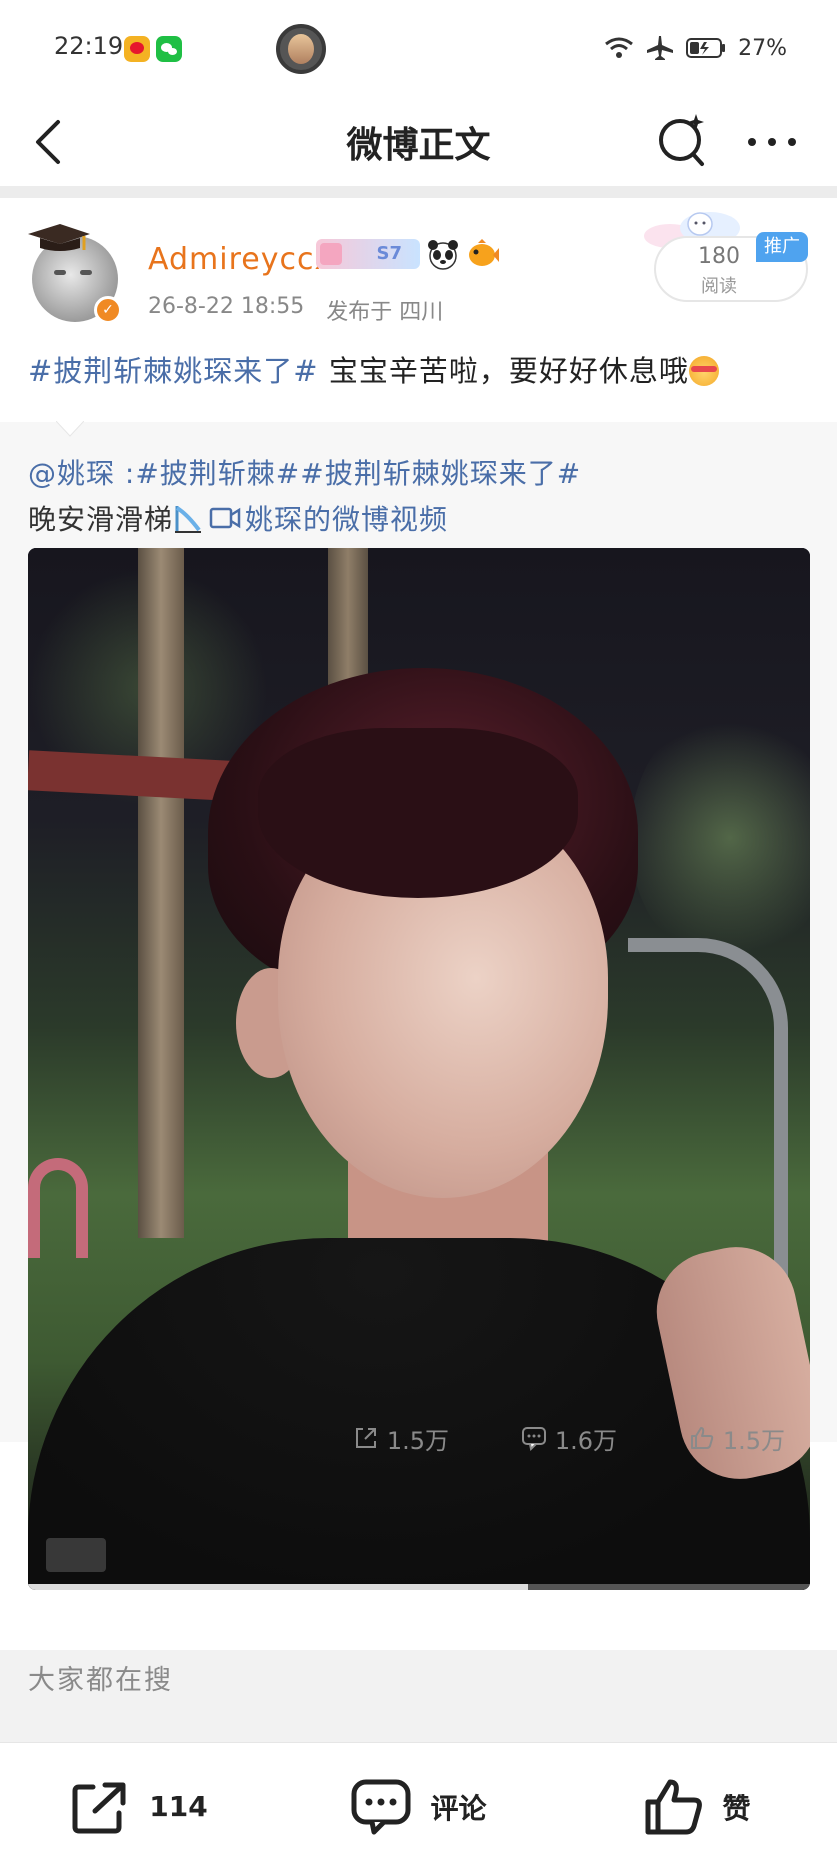 The width and height of the screenshot is (837, 1870). Describe the element at coordinates (139, 1806) in the screenshot. I see `share-button: 114` at that location.